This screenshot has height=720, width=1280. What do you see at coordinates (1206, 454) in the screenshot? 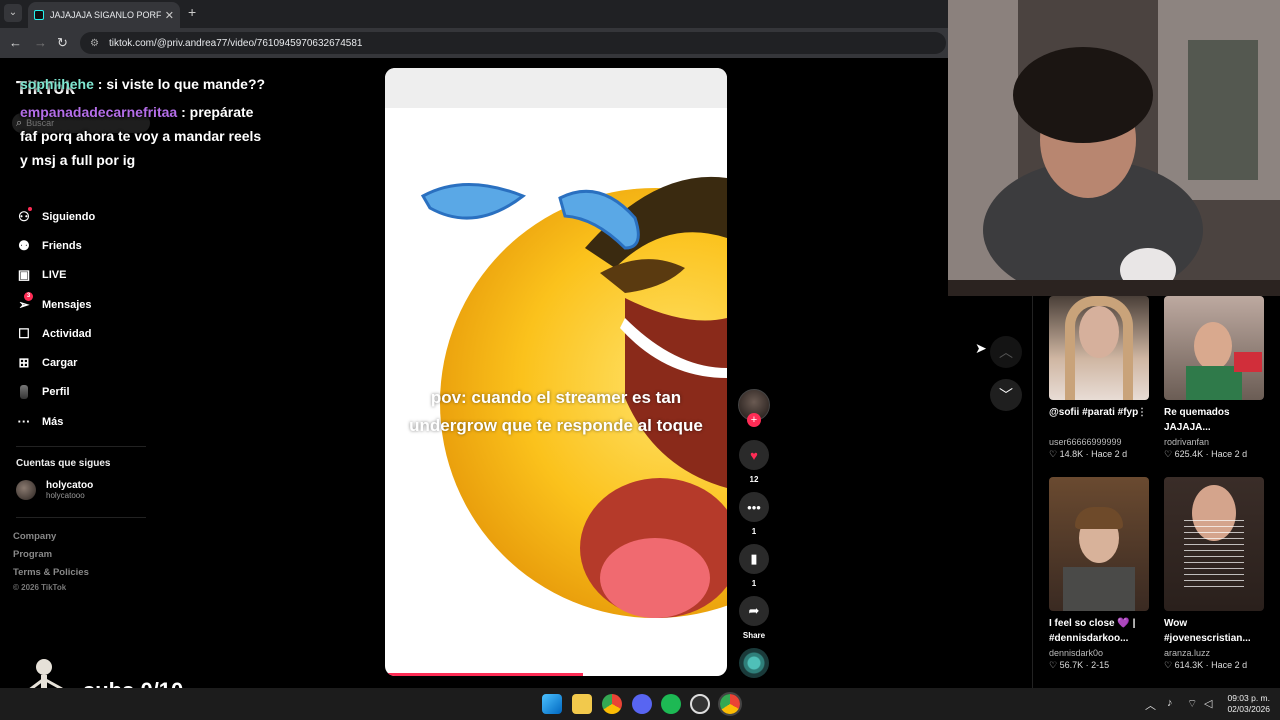
I see `card-meta: ♡ 625.4K · Hace 2 d` at bounding box center [1206, 454].